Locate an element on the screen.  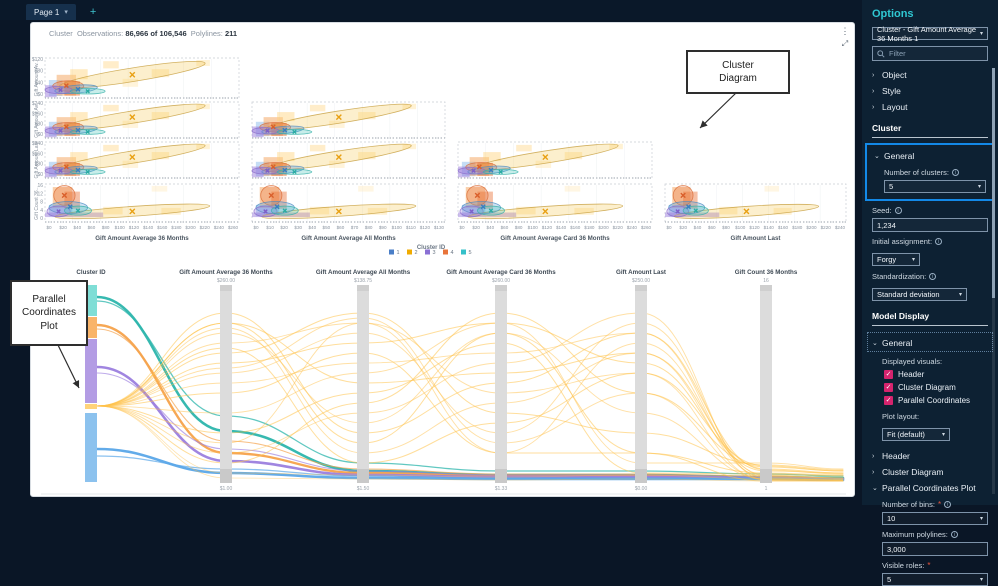
checkbox-cluster-diagram: ✓ Cluster Diagram is located at coordinates (936, 387).